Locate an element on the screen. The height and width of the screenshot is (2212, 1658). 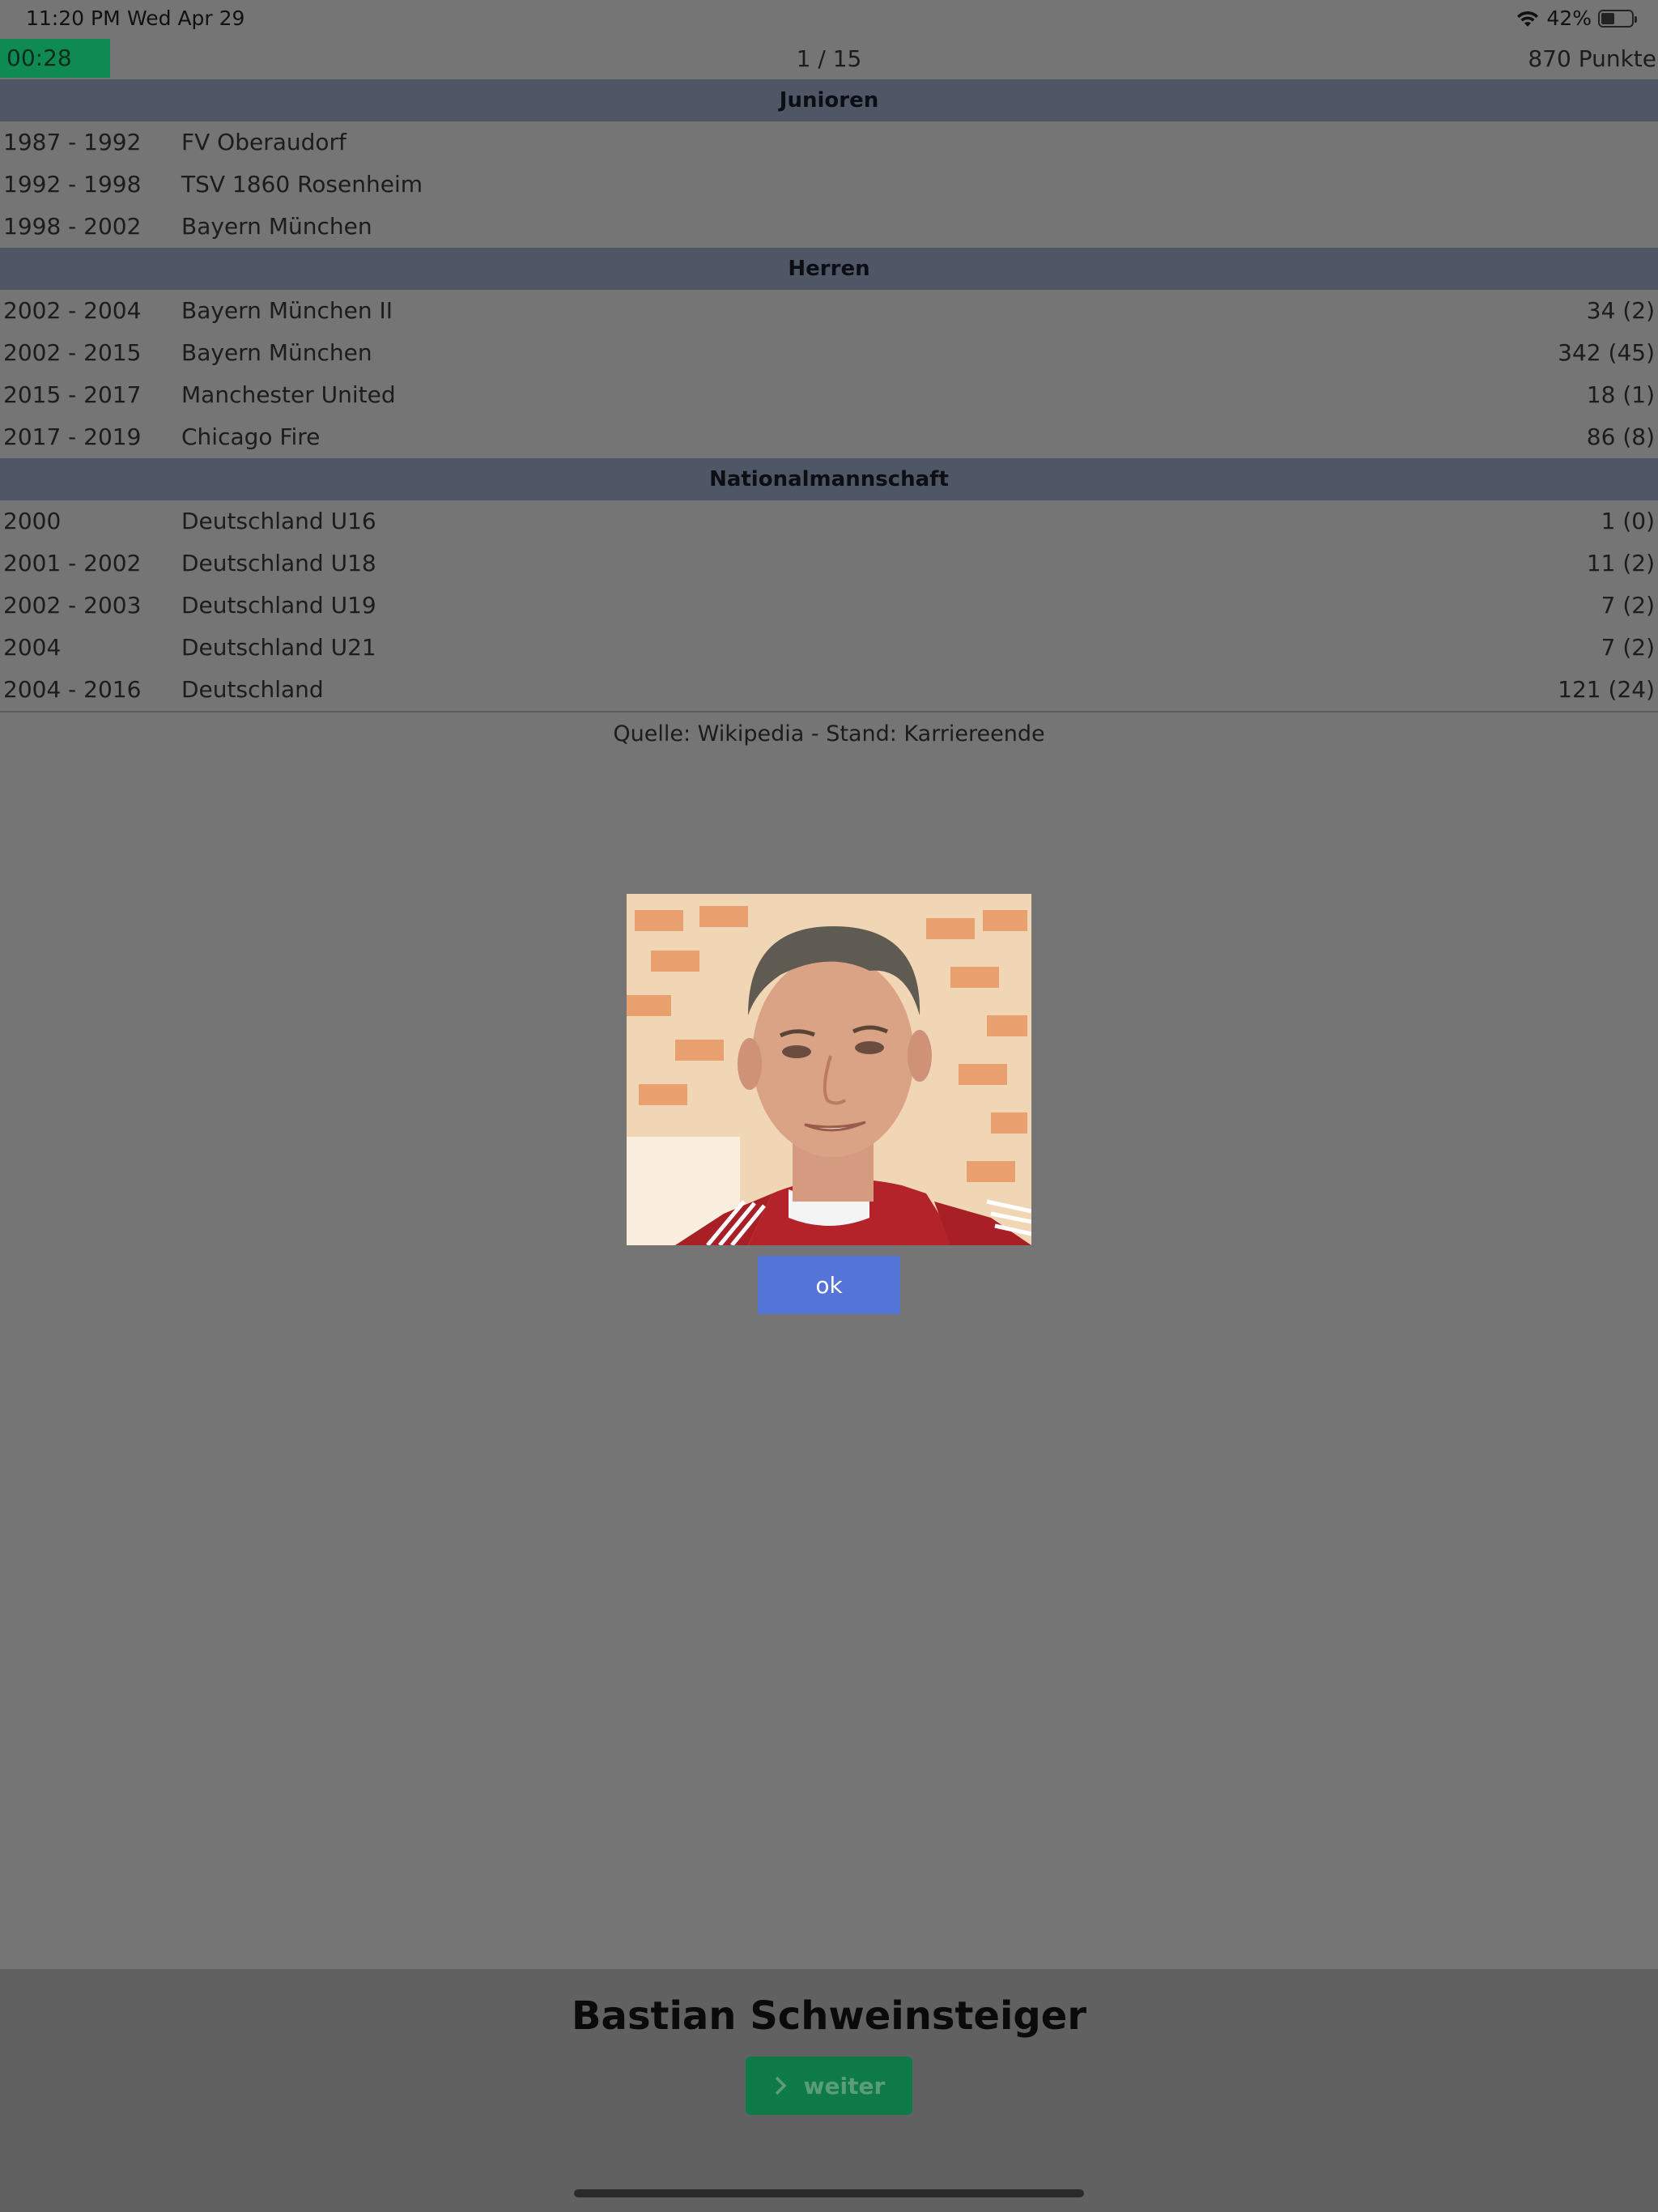
career-stats: 18 (1) is located at coordinates (1620, 395).